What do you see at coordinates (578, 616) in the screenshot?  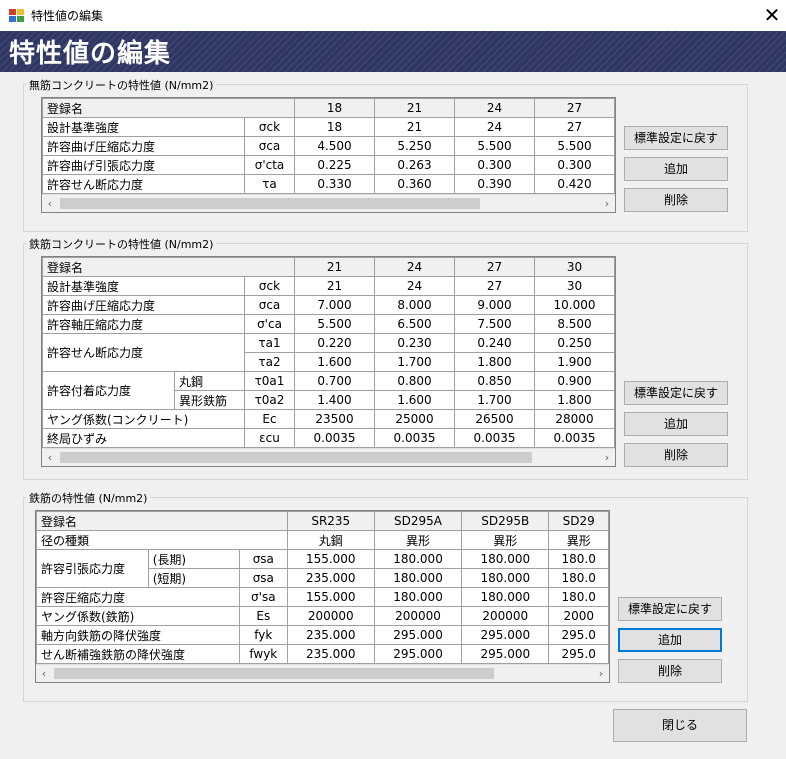 I see `value-cell: 2000` at bounding box center [578, 616].